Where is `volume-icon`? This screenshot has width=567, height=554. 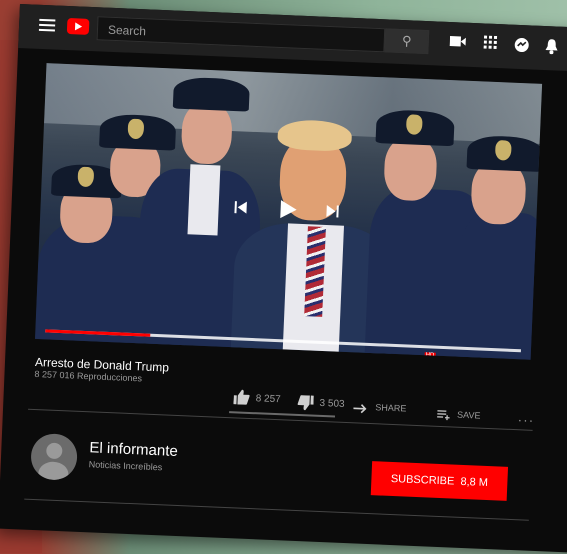 volume-icon is located at coordinates (99, 350).